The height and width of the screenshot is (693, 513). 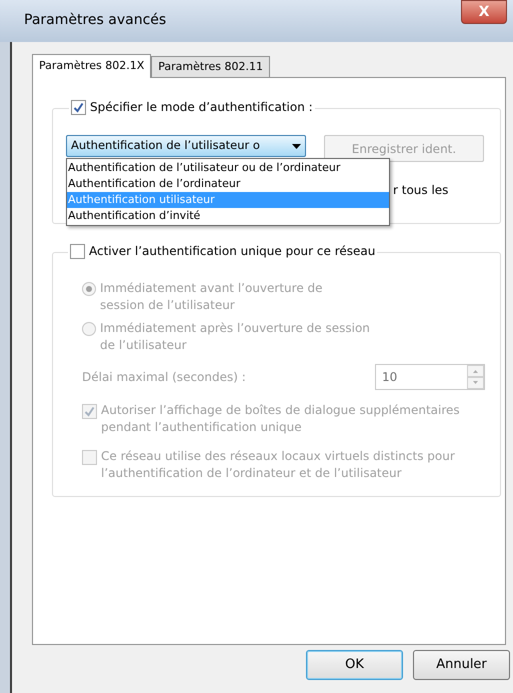 What do you see at coordinates (95, 20) in the screenshot?
I see `window-title: Paramètres avancés` at bounding box center [95, 20].